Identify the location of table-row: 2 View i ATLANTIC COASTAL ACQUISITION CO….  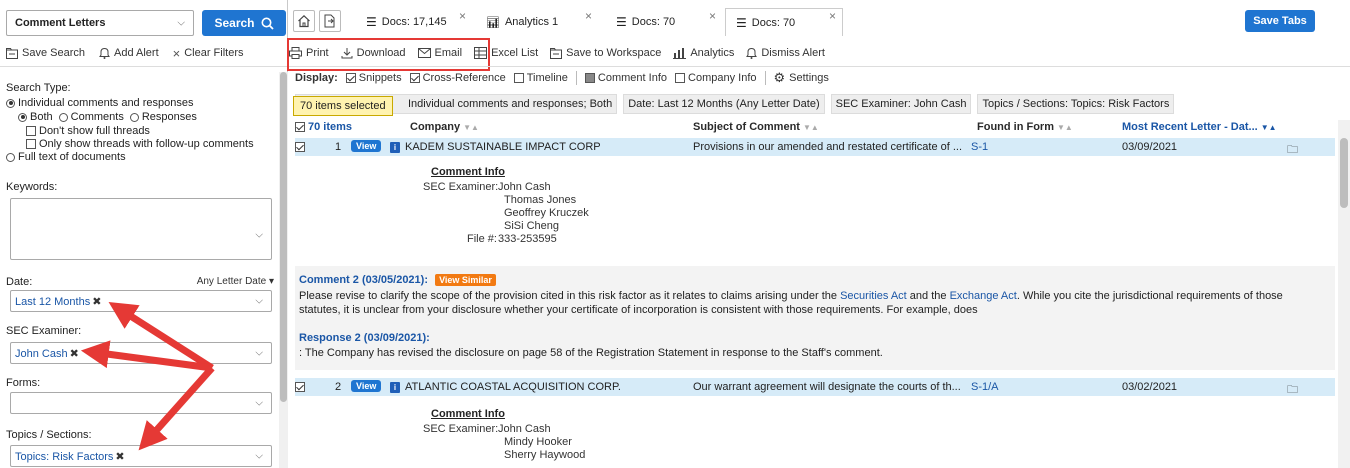
(815, 387).